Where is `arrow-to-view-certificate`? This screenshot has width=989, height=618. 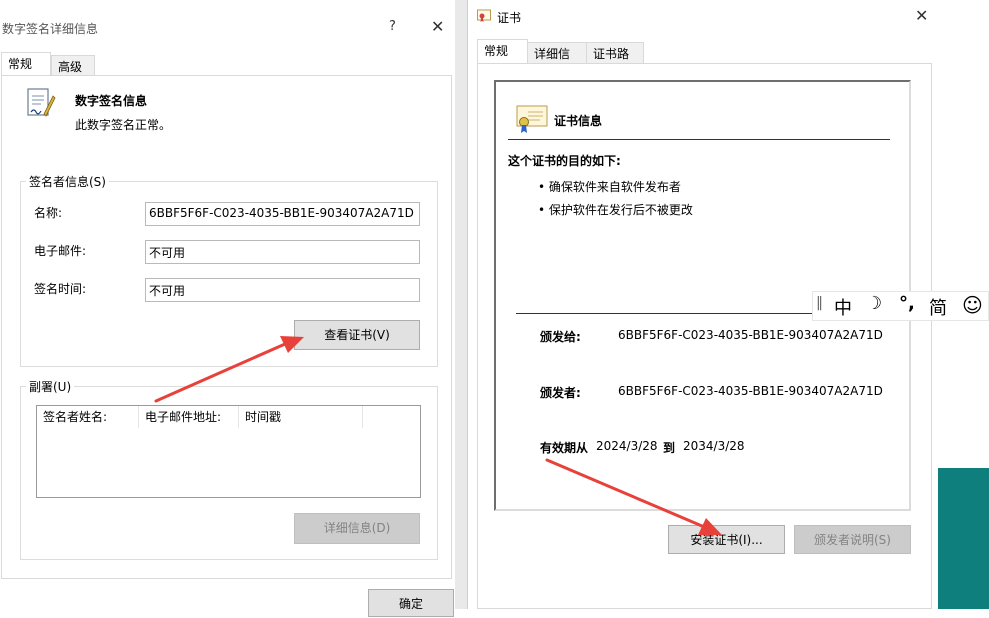 arrow-to-view-certificate is located at coordinates (229, 369).